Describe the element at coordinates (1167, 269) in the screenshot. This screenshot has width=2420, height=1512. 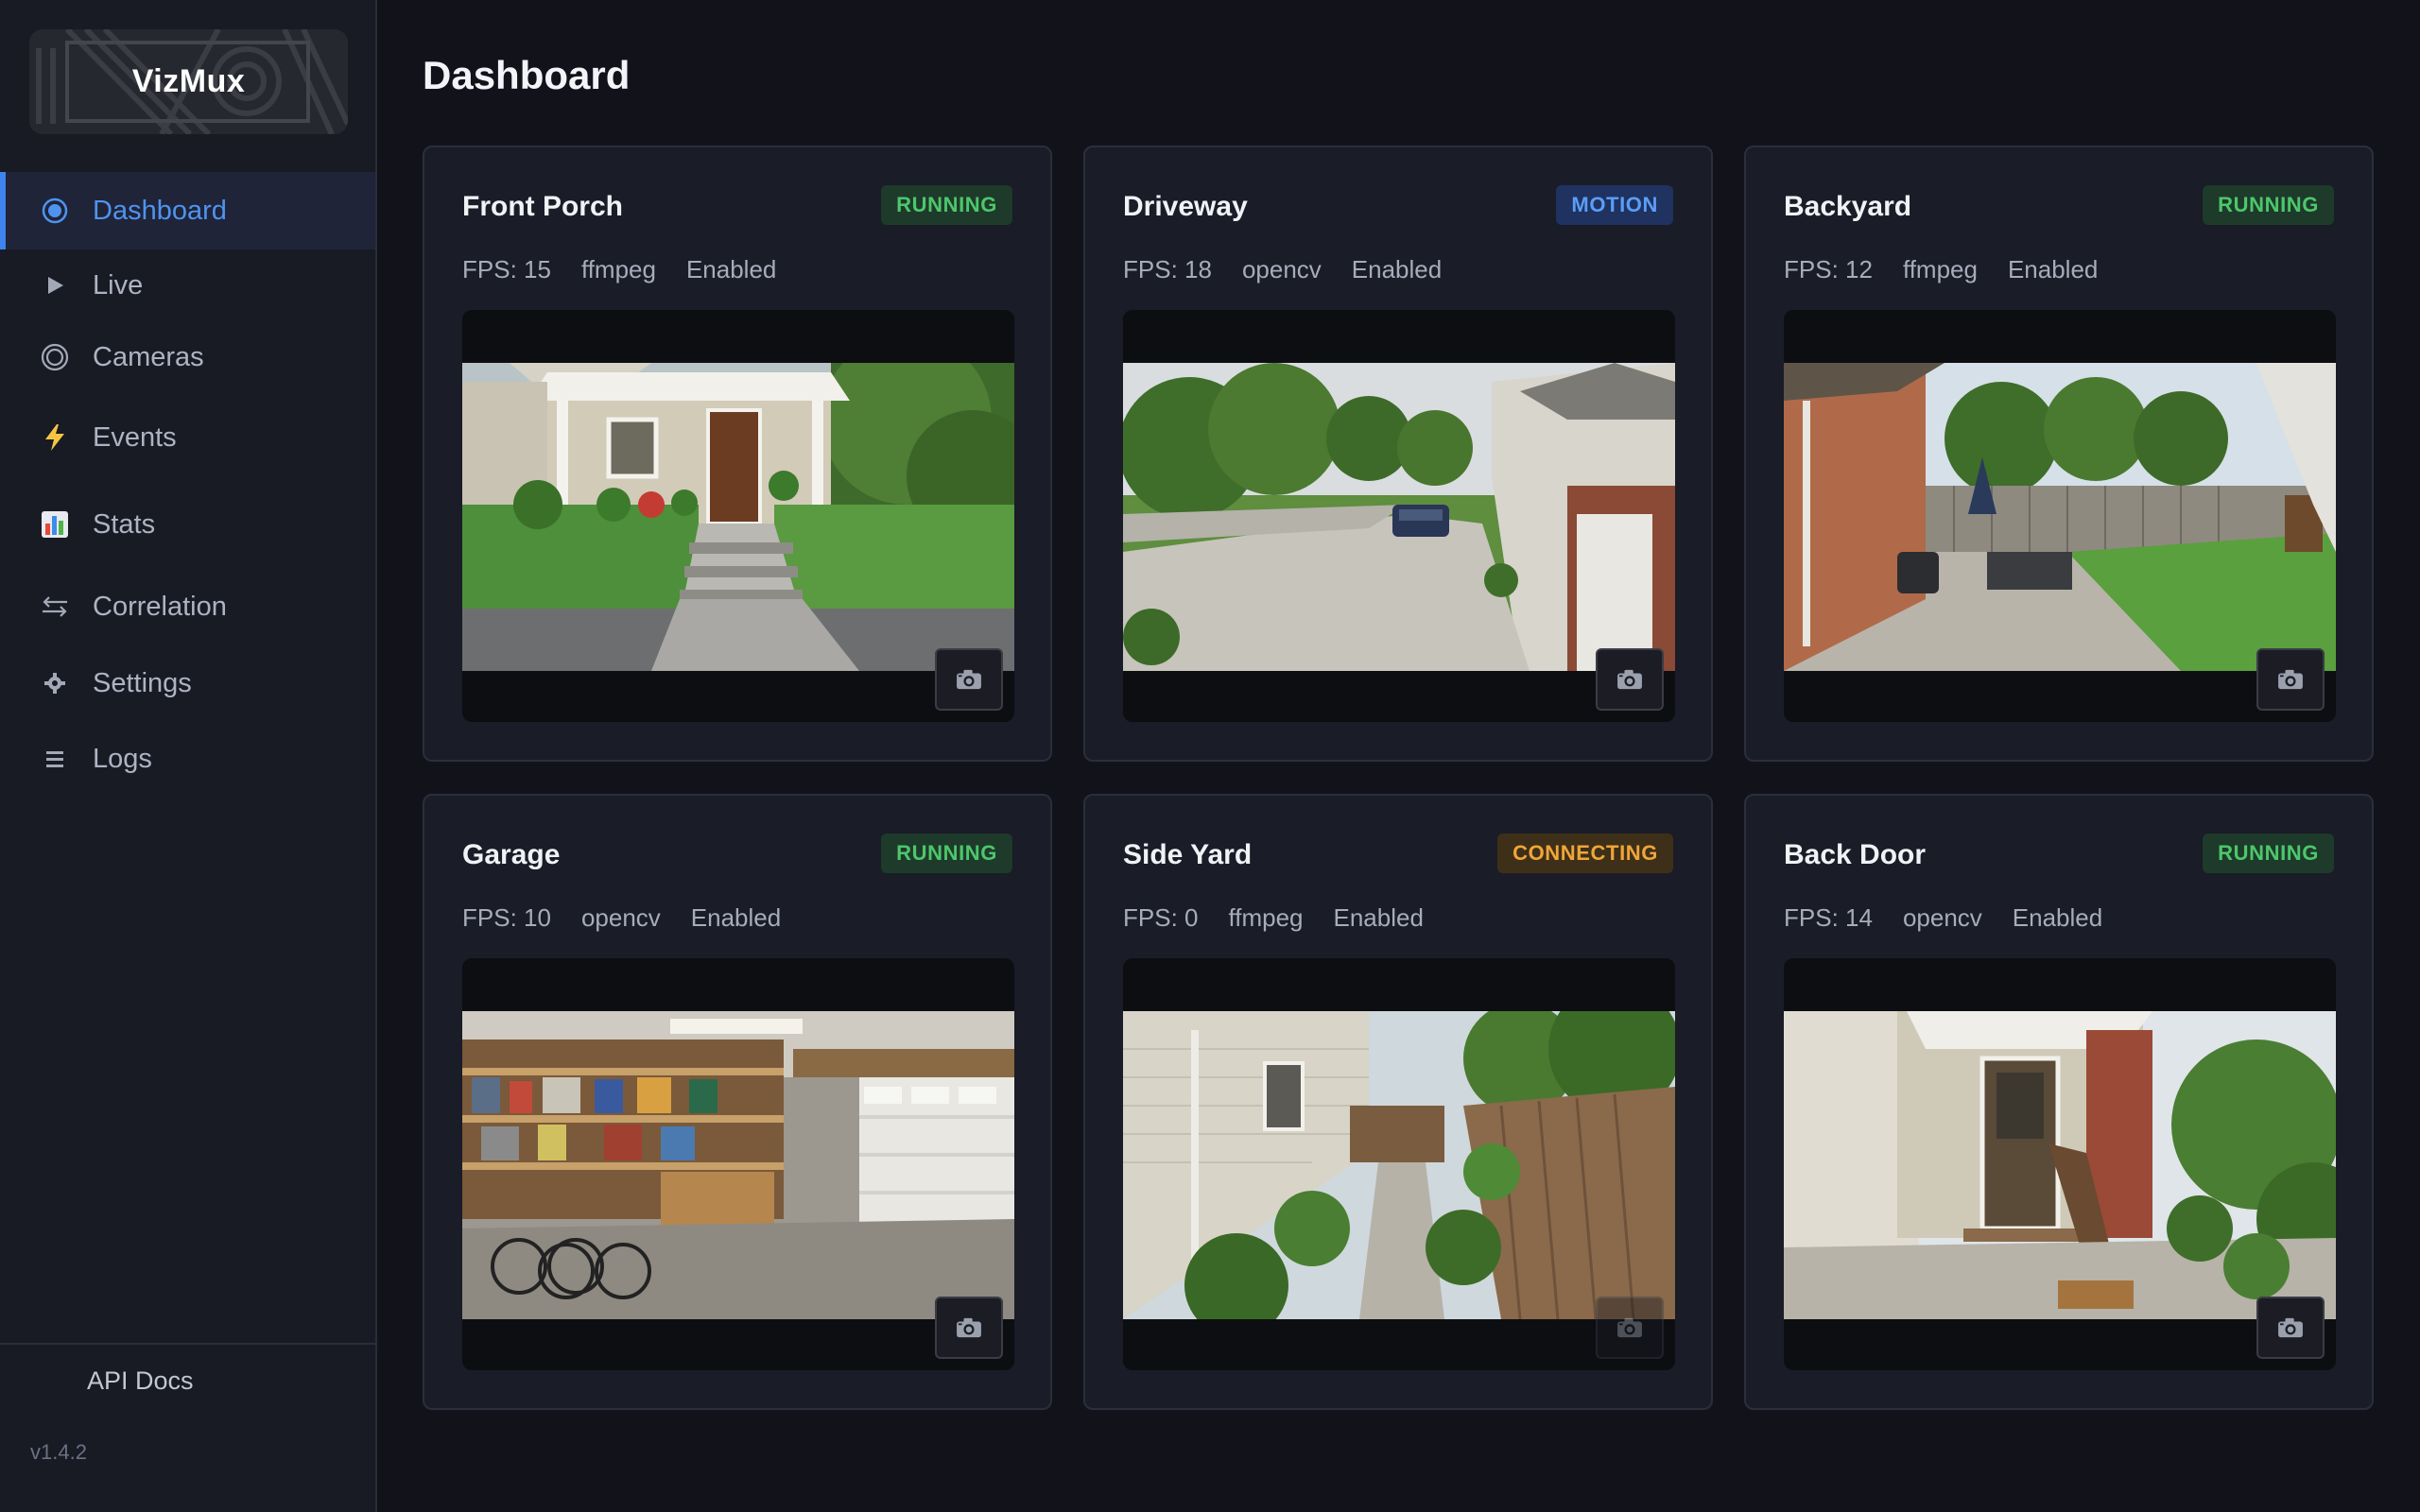
I see `fps-value: FPS: 18` at that location.